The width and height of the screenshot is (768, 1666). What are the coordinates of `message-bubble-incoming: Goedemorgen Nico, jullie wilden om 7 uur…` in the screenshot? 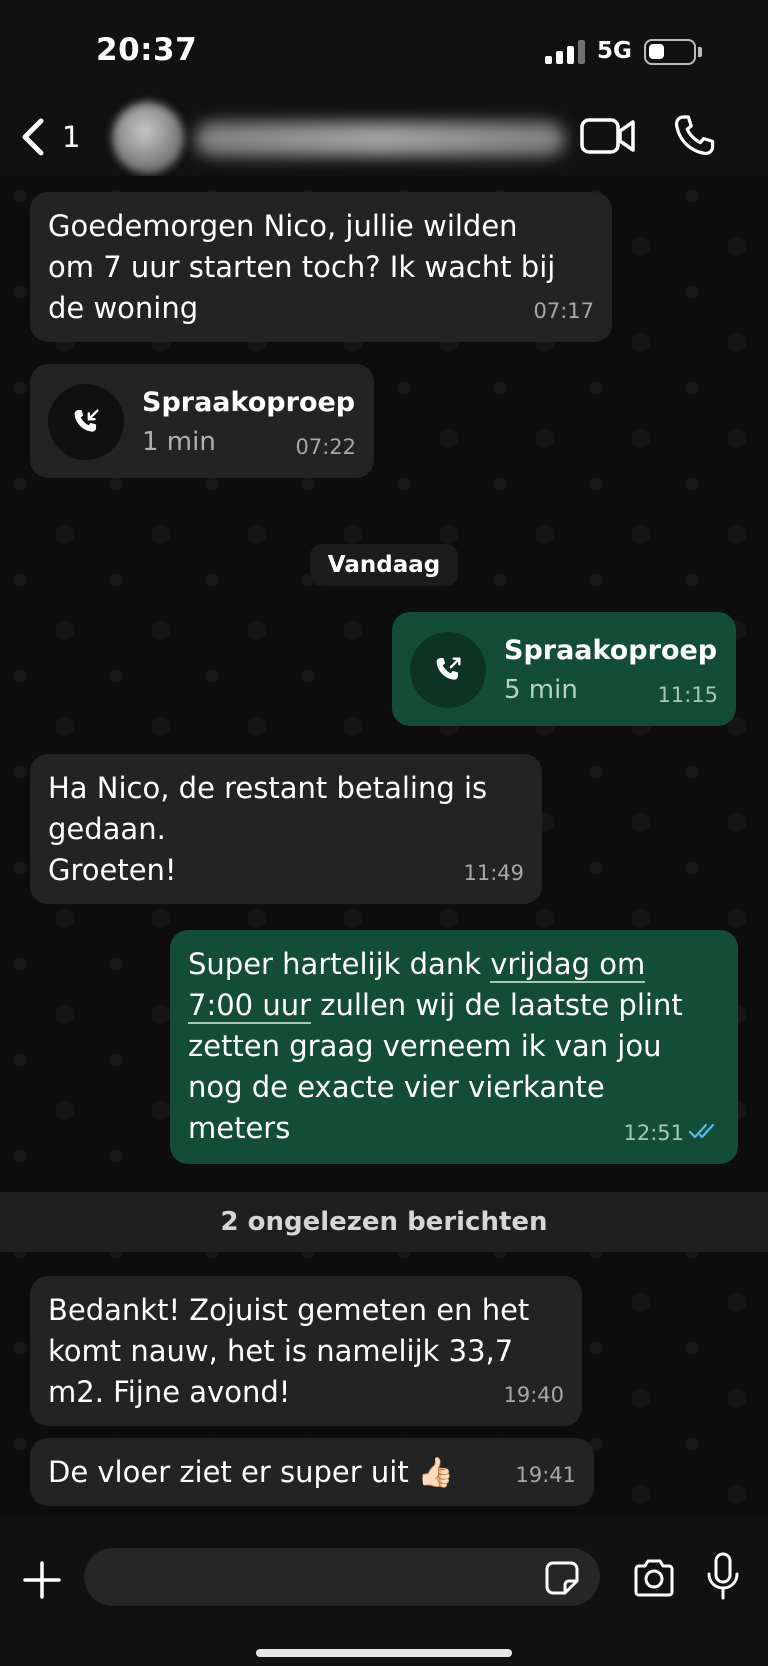 It's located at (321, 267).